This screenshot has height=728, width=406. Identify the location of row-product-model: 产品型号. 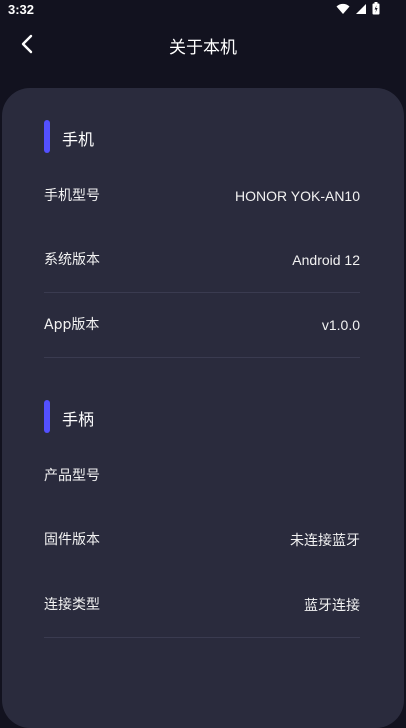
(202, 476).